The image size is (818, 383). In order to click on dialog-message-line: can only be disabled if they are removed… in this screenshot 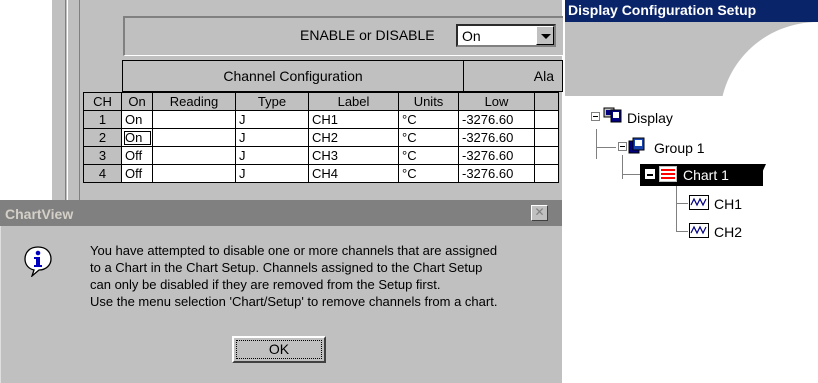, I will do `click(265, 284)`.